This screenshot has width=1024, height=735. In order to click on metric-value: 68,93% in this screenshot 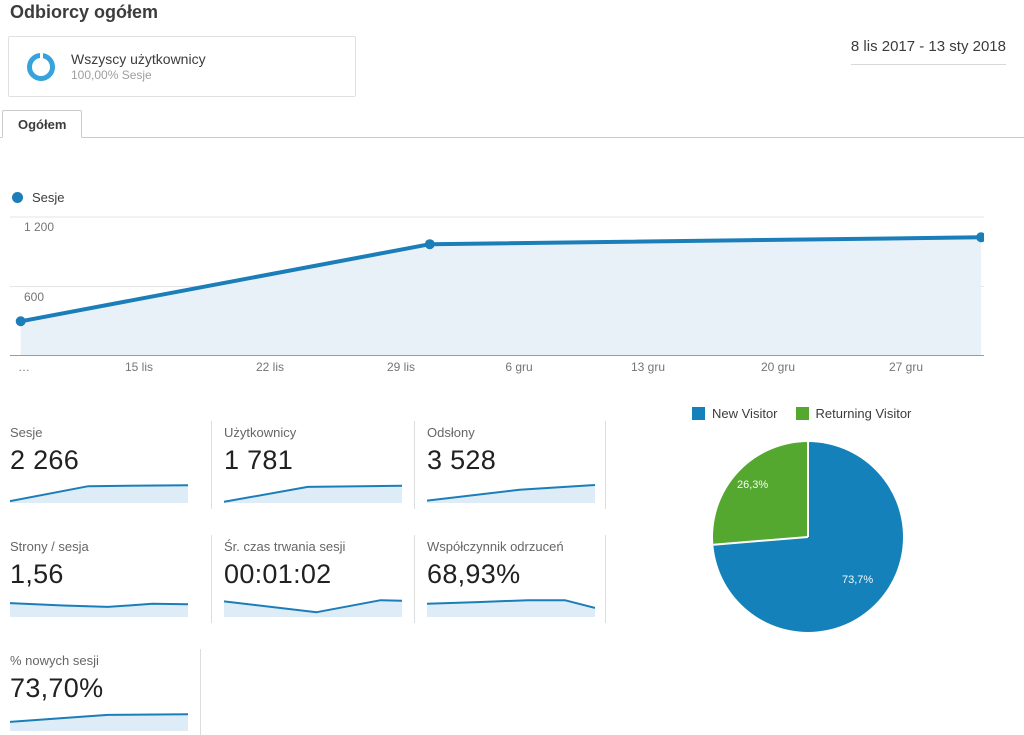, I will do `click(474, 574)`.